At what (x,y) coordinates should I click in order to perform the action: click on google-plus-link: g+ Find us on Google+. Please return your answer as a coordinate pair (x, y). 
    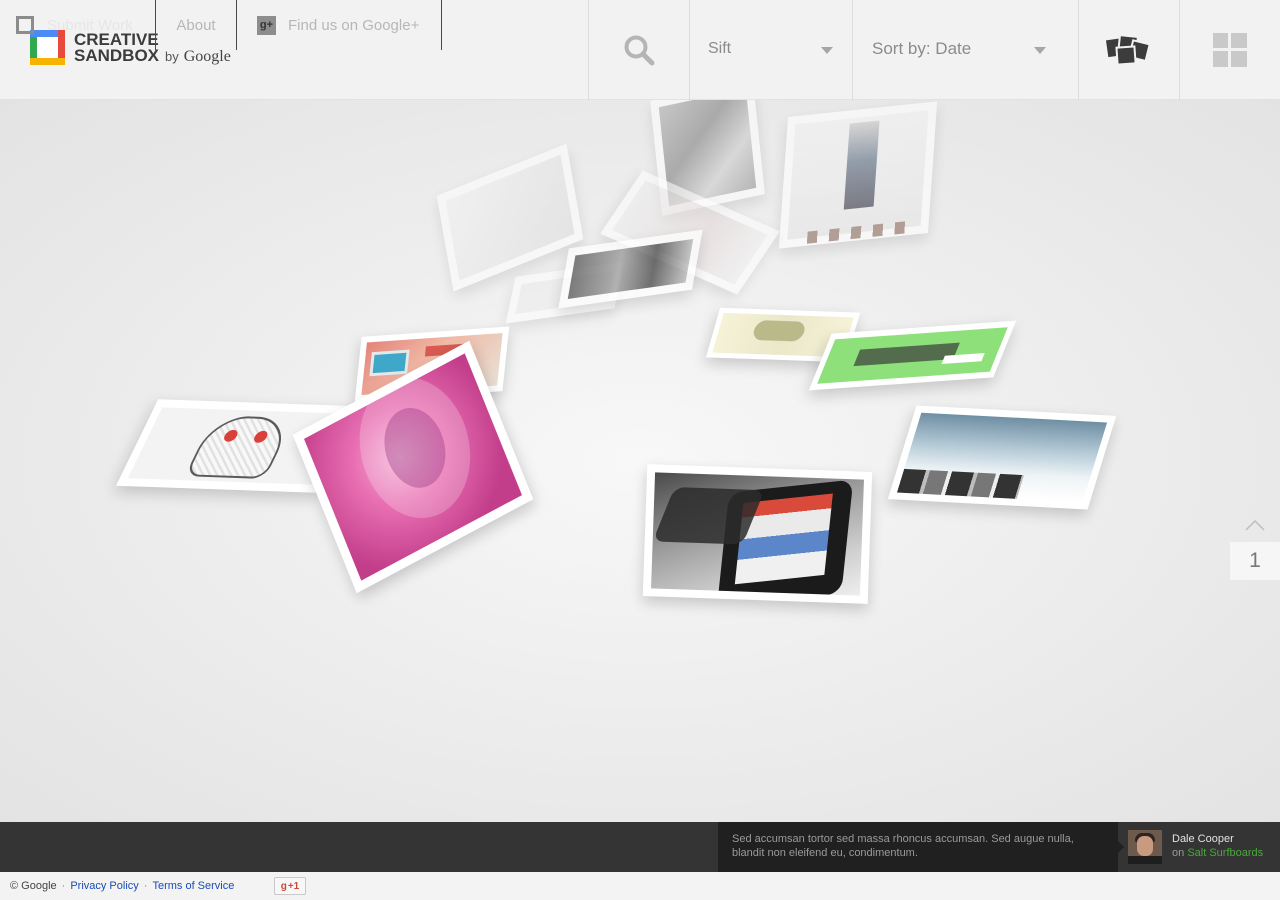
    Looking at the image, I should click on (339, 25).